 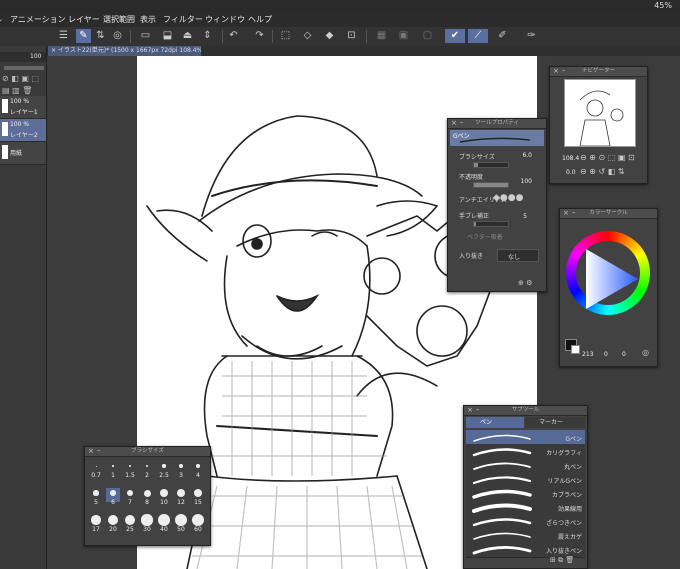 I want to click on brush-size-option: 1.5, so click(x=130, y=470).